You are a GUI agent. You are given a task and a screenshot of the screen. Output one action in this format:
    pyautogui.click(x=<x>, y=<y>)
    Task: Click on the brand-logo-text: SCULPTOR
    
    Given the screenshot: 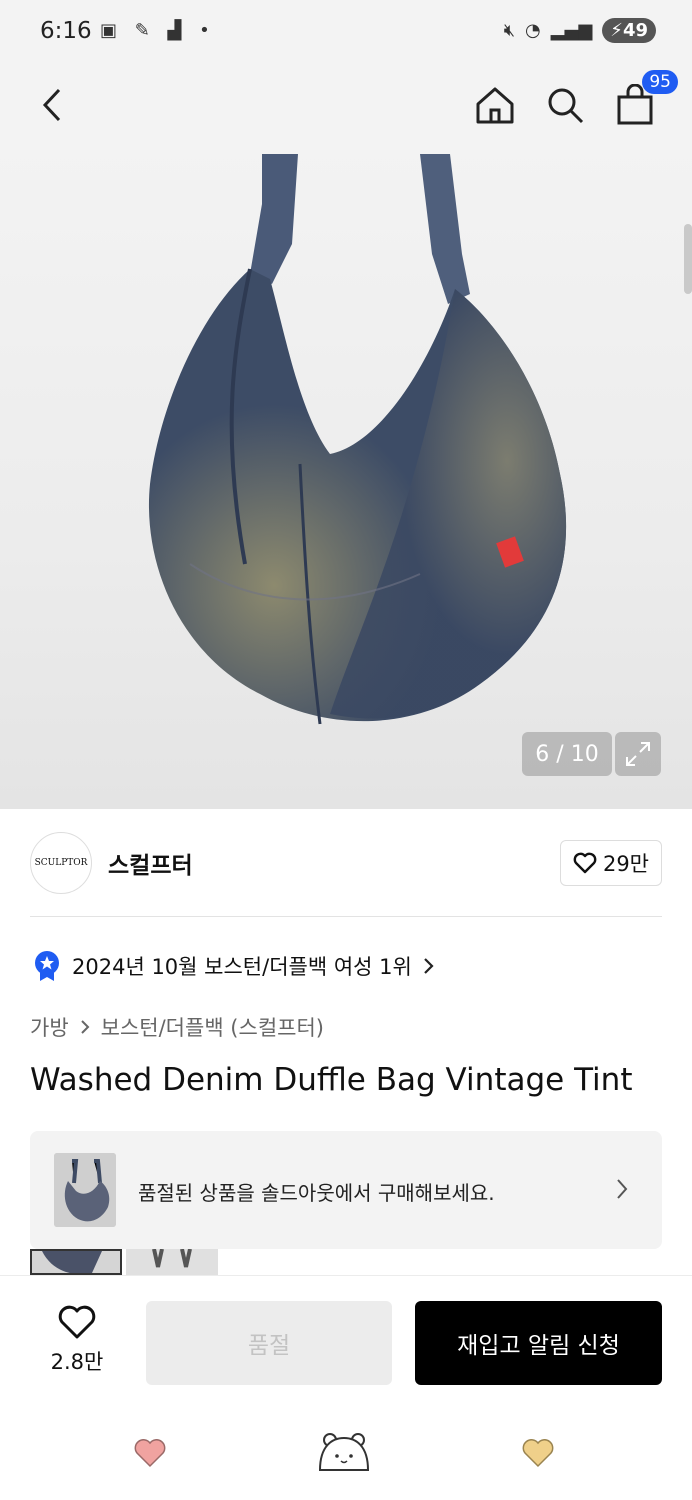 What is the action you would take?
    pyautogui.click(x=61, y=863)
    